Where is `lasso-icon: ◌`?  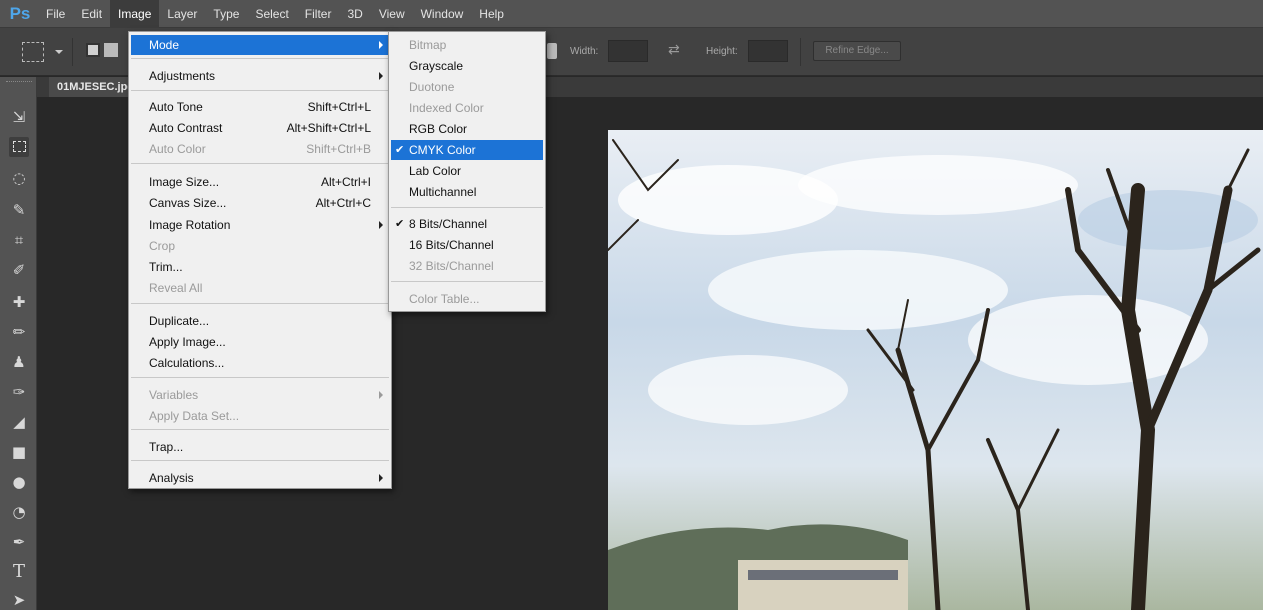
lasso-icon: ◌ is located at coordinates (19, 178).